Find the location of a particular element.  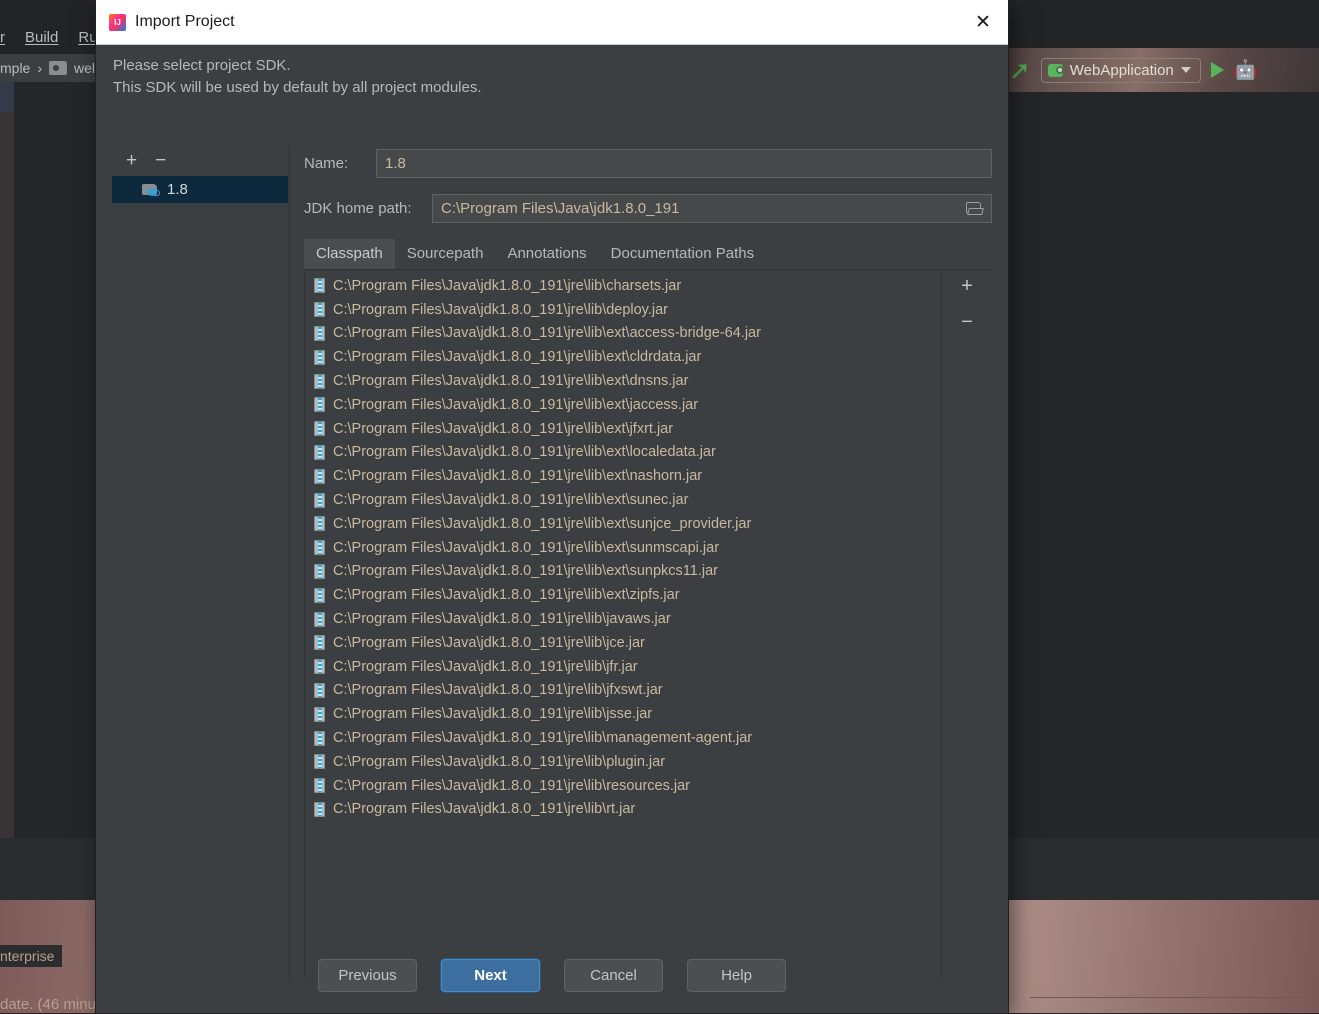

tab-documentation-paths: Documentation Paths is located at coordinates (682, 254).